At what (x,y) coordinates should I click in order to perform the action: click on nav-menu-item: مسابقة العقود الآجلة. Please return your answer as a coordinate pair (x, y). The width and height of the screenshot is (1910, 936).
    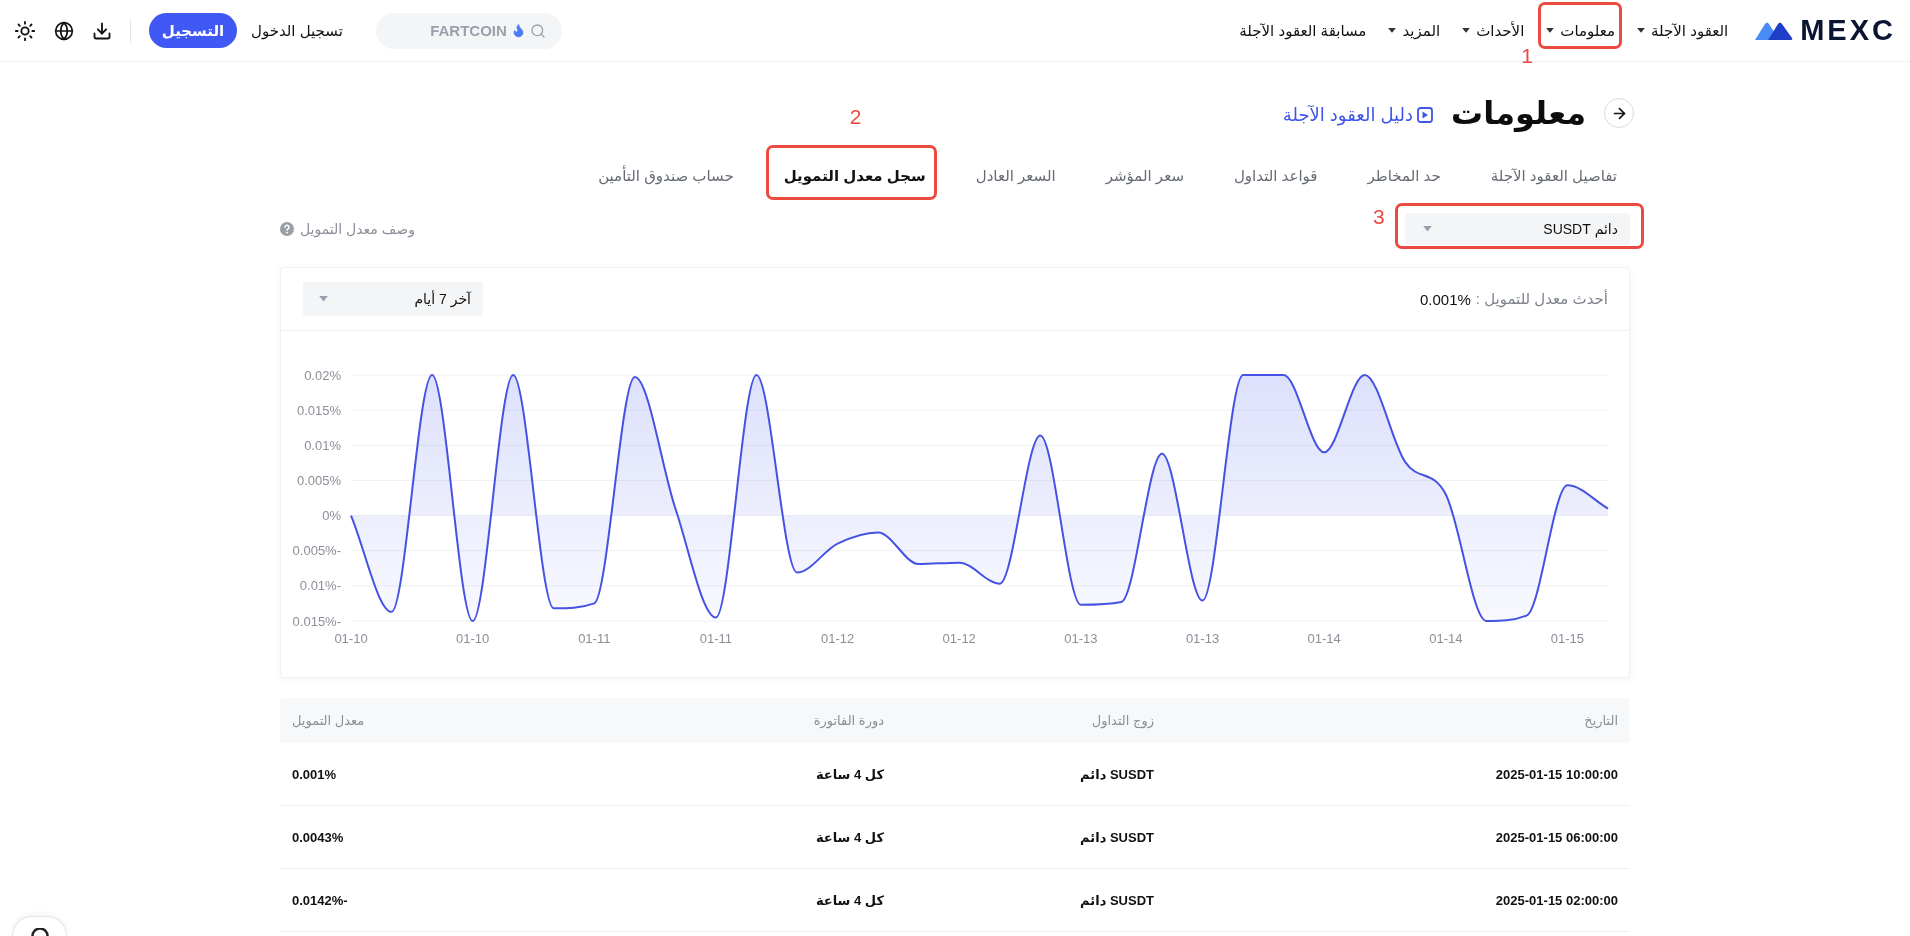
    Looking at the image, I should click on (1303, 30).